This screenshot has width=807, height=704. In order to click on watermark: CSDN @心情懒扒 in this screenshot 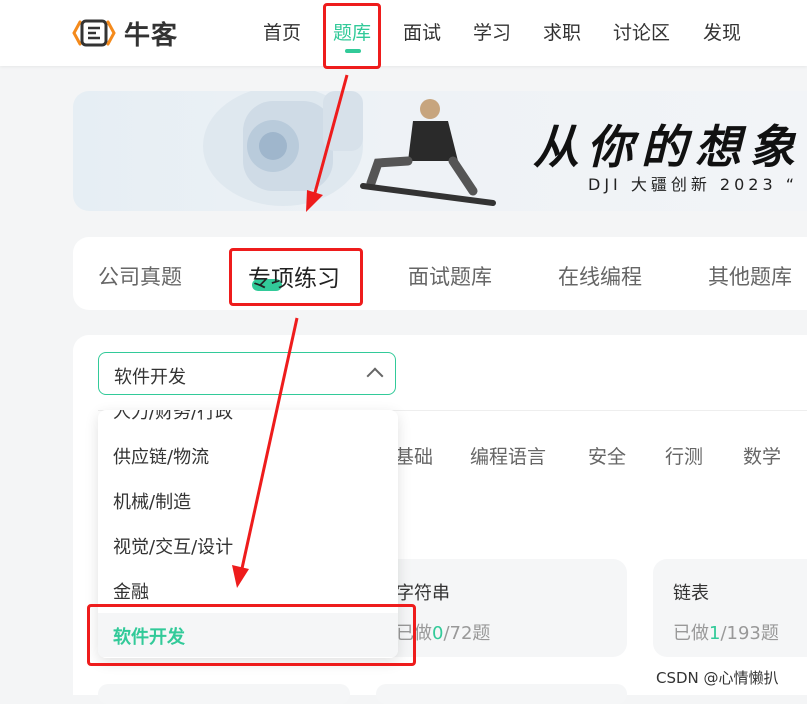, I will do `click(717, 678)`.